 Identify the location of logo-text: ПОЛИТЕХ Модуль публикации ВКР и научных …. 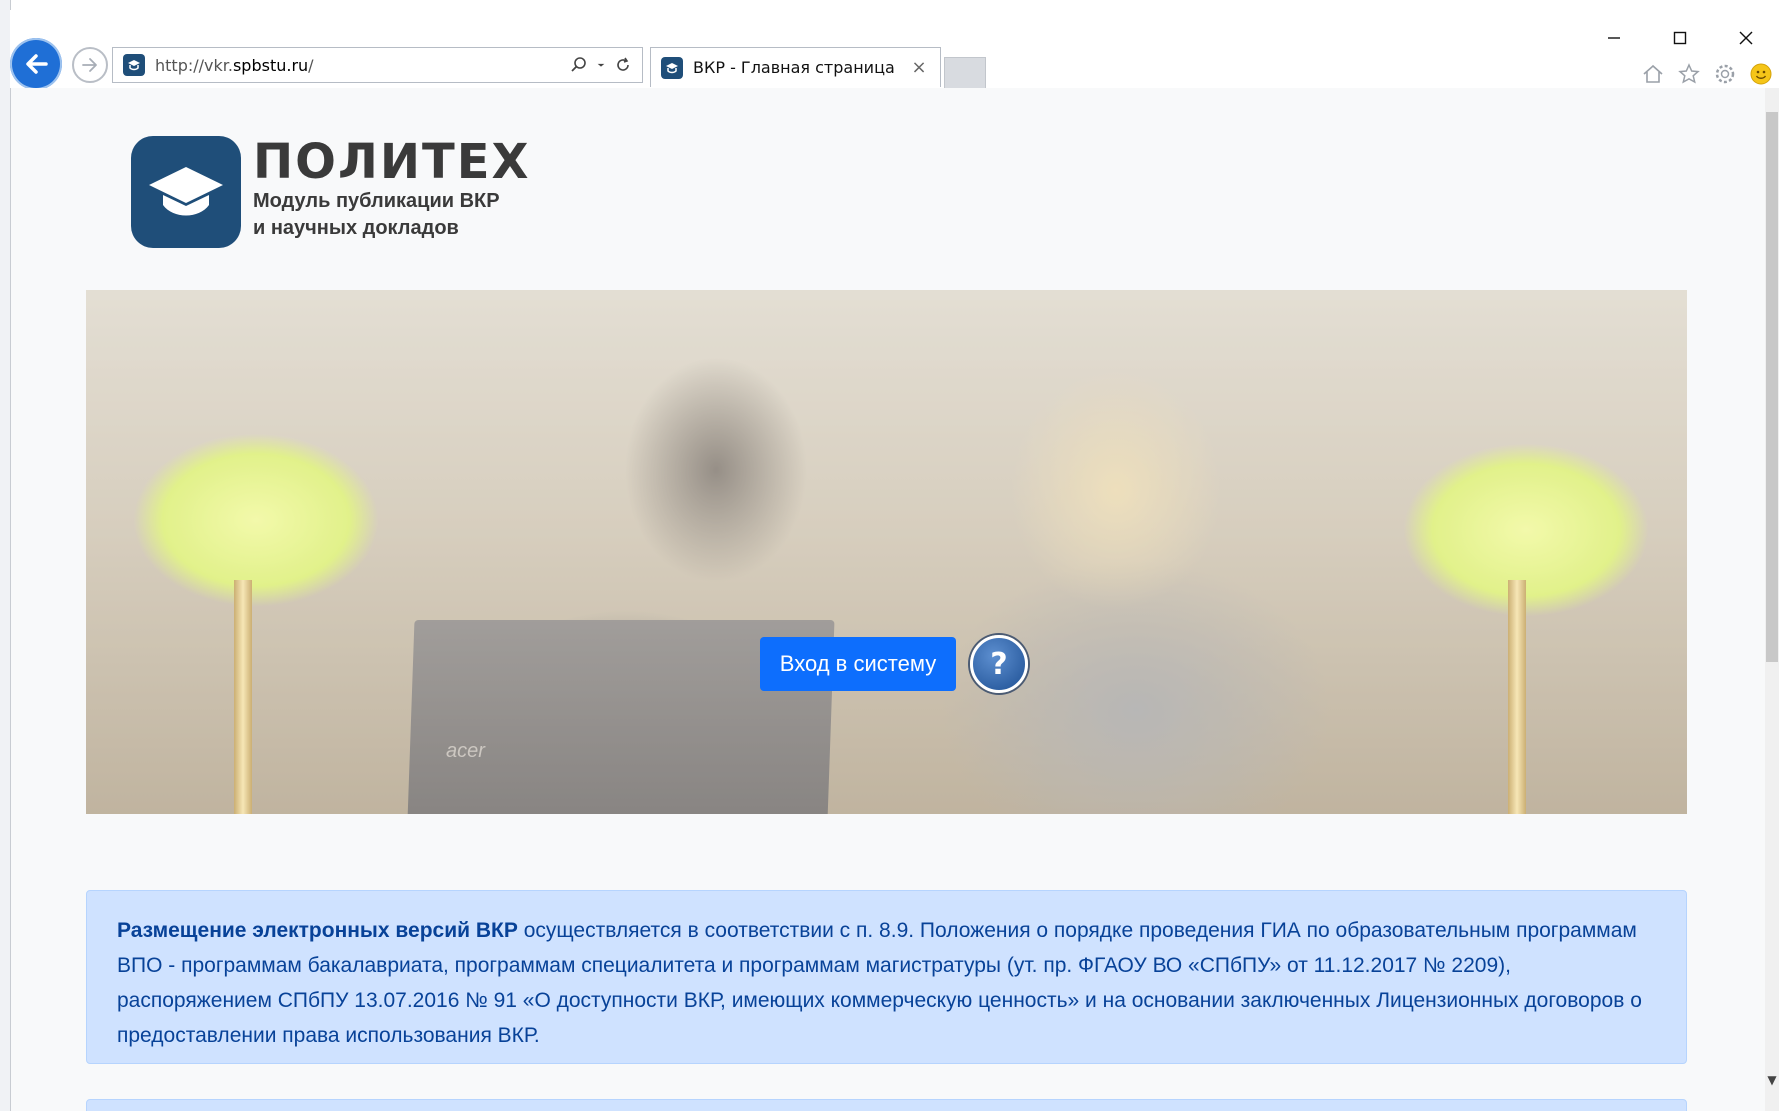
(392, 189).